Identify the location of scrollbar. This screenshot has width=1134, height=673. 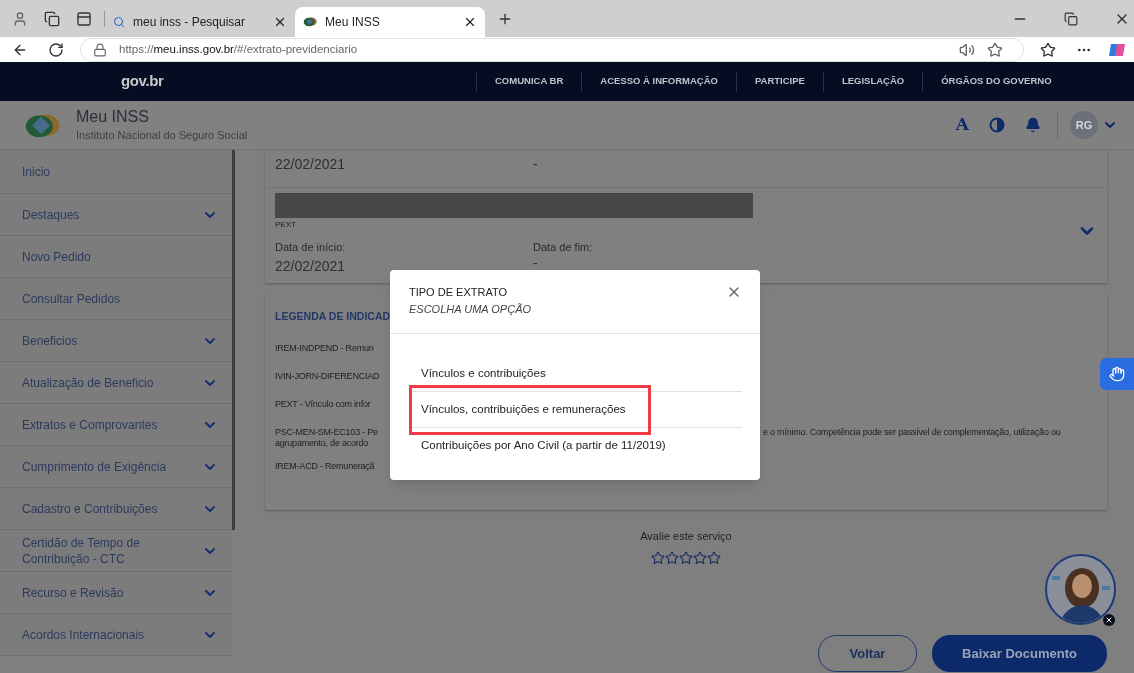
(233, 340).